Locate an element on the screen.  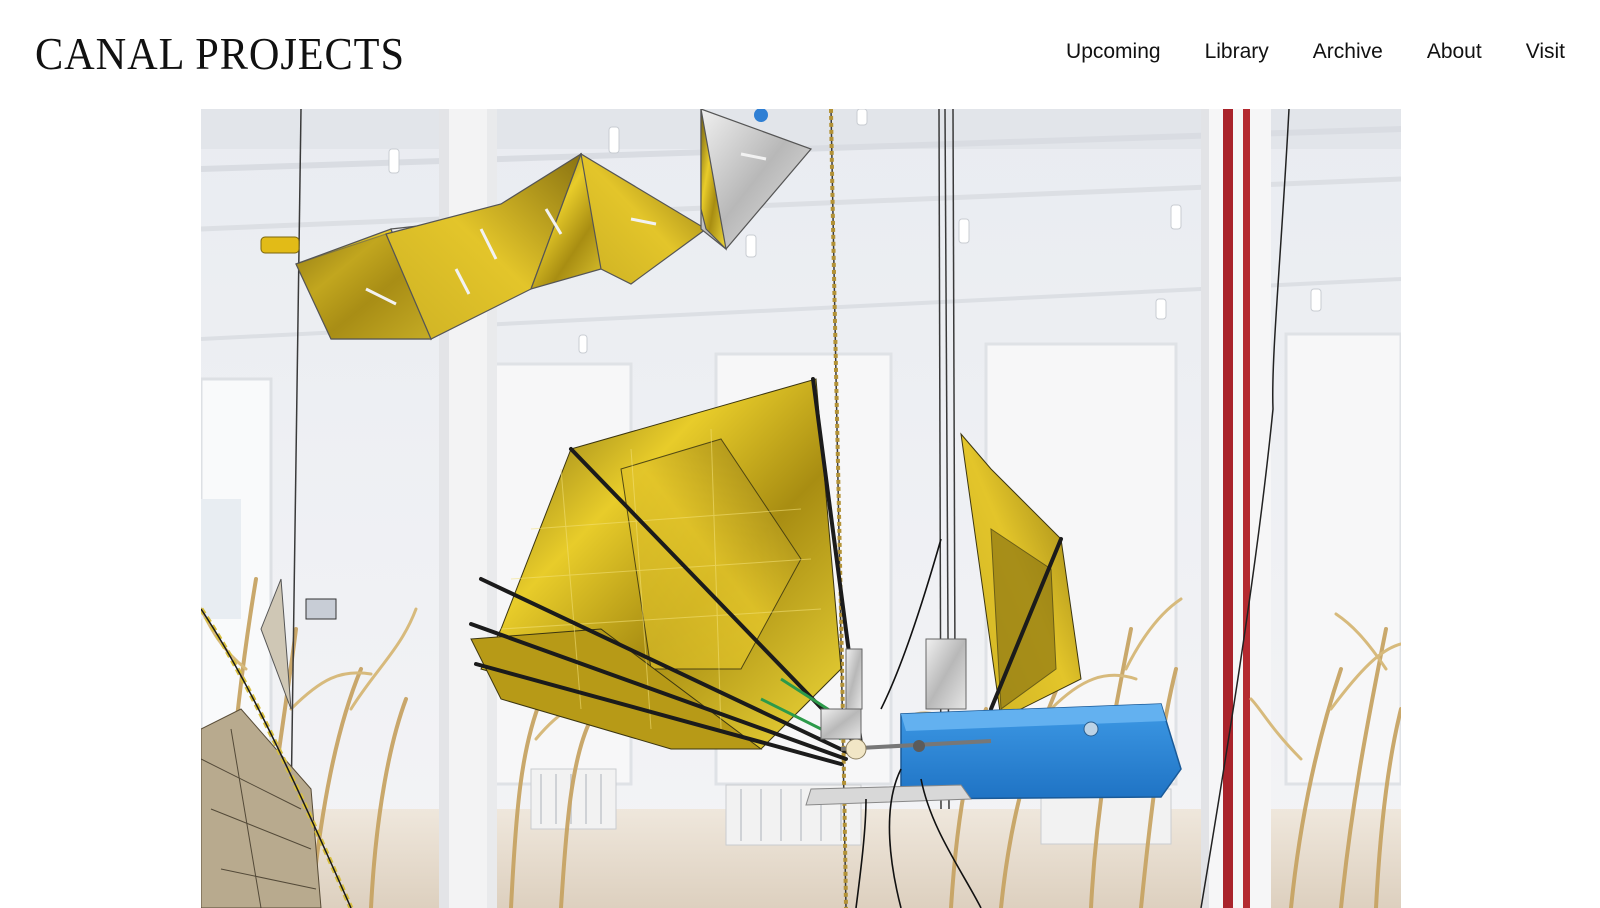
nav-item-upcoming: Upcoming is located at coordinates (1113, 52).